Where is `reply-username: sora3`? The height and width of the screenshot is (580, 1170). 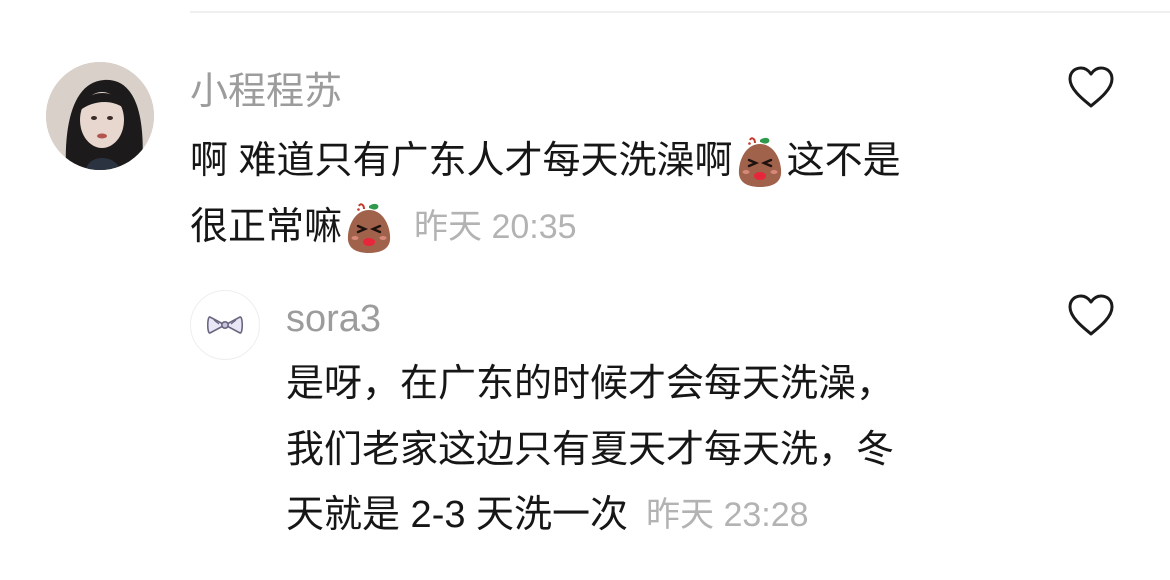 reply-username: sora3 is located at coordinates (333, 319).